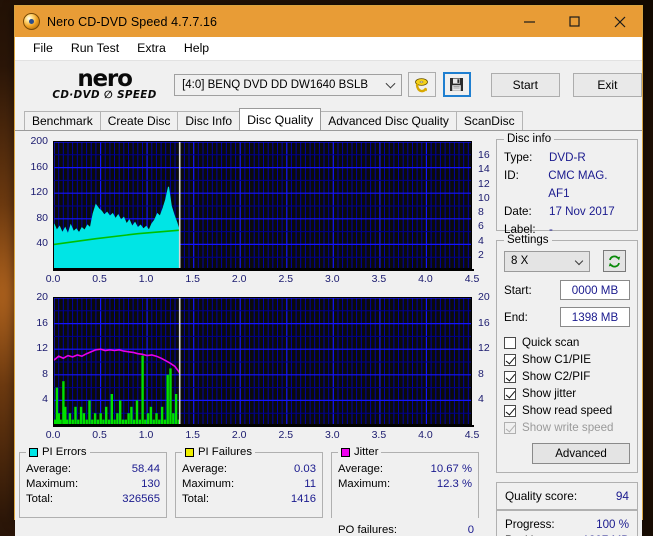 The image size is (653, 536). What do you see at coordinates (49, 469) in the screenshot?
I see `pi-errors-average-label: Average:` at bounding box center [49, 469].